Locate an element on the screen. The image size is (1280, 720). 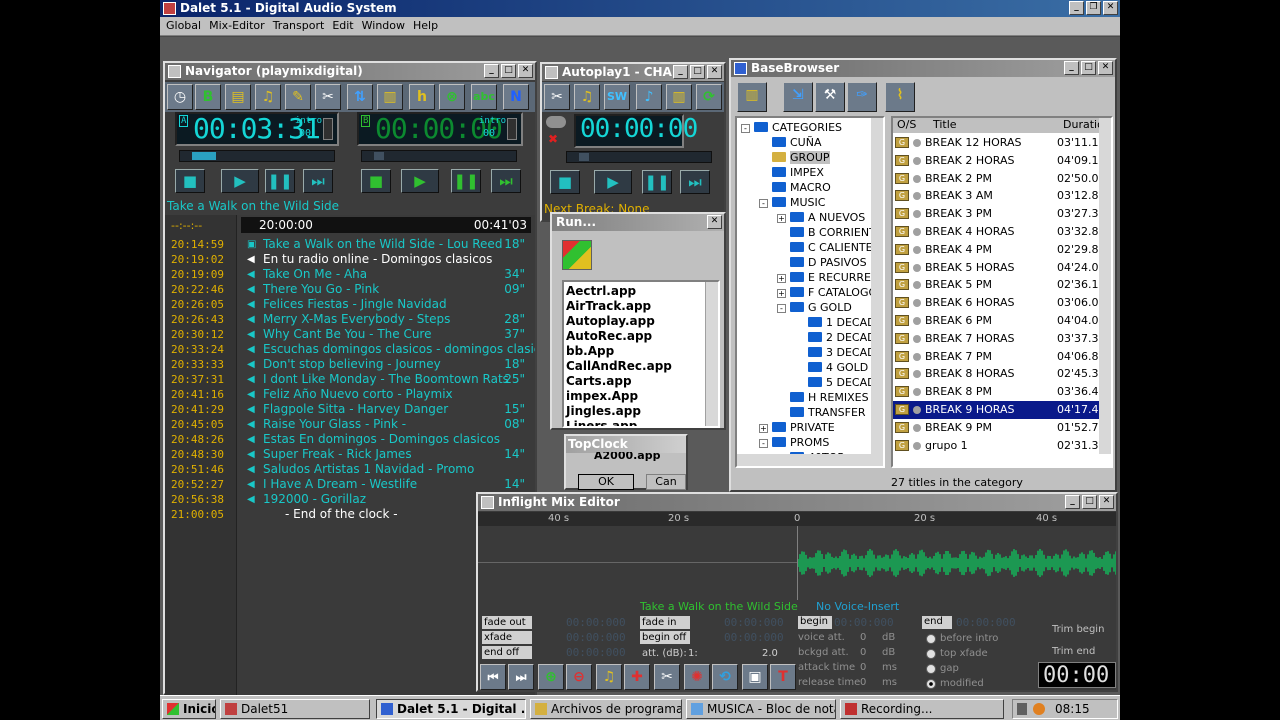
tree-node: TRANSFER is located at coordinates (821, 412).